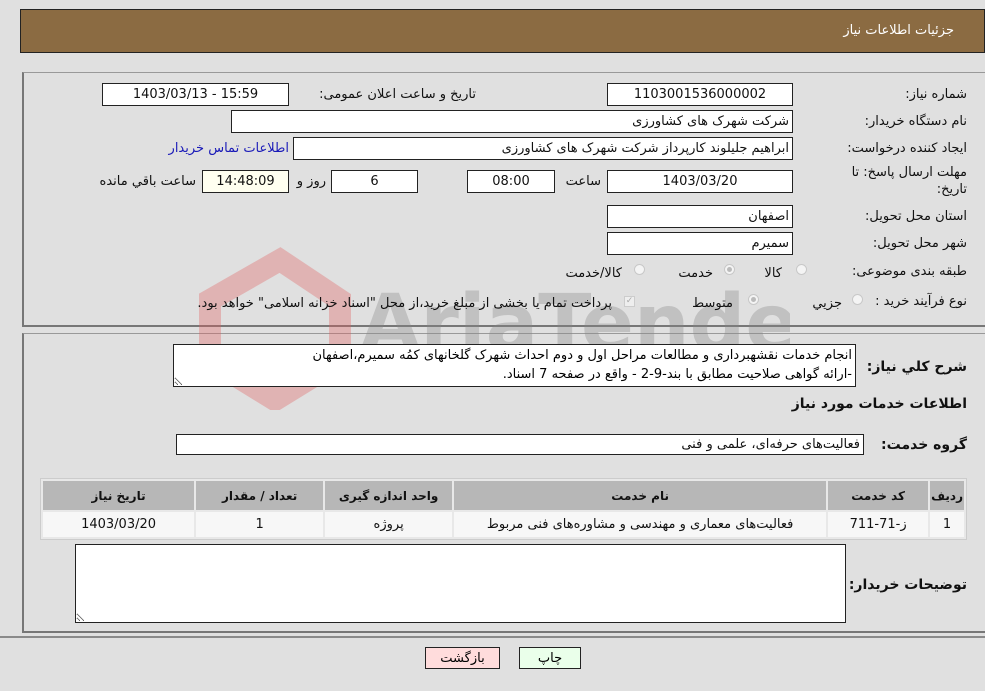 This screenshot has width=985, height=691. Describe the element at coordinates (462, 658) in the screenshot. I see `back-button: بازگشت` at that location.